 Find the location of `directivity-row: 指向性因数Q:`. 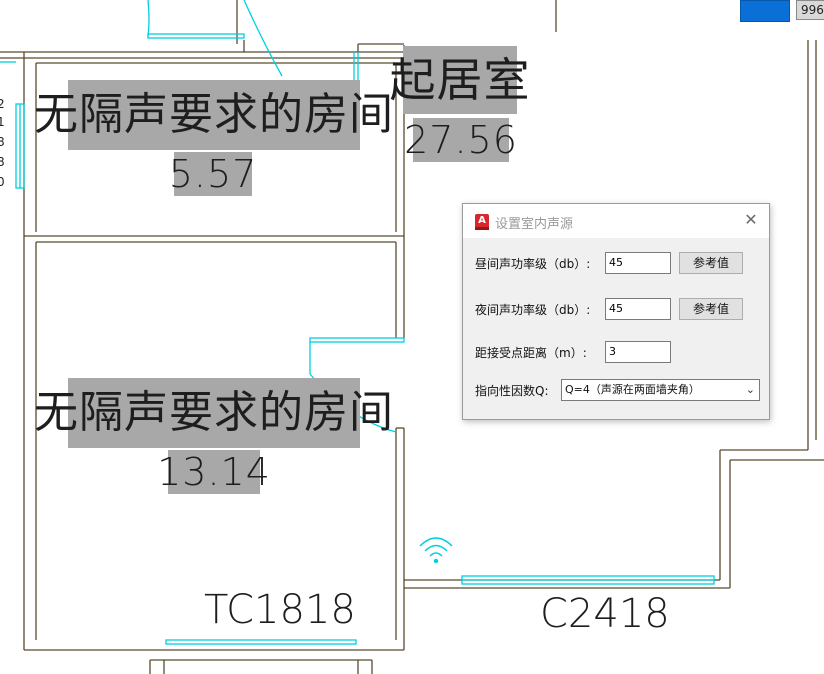

directivity-row: 指向性因数Q: is located at coordinates (512, 390).